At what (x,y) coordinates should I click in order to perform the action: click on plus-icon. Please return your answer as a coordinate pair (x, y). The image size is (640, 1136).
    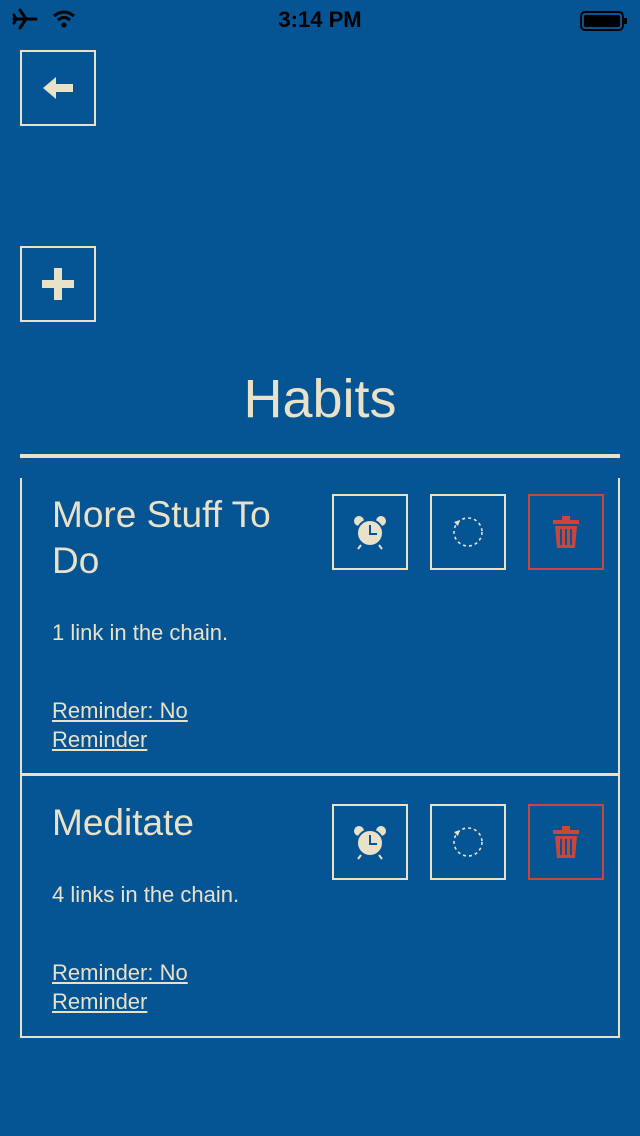
    Looking at the image, I should click on (58, 284).